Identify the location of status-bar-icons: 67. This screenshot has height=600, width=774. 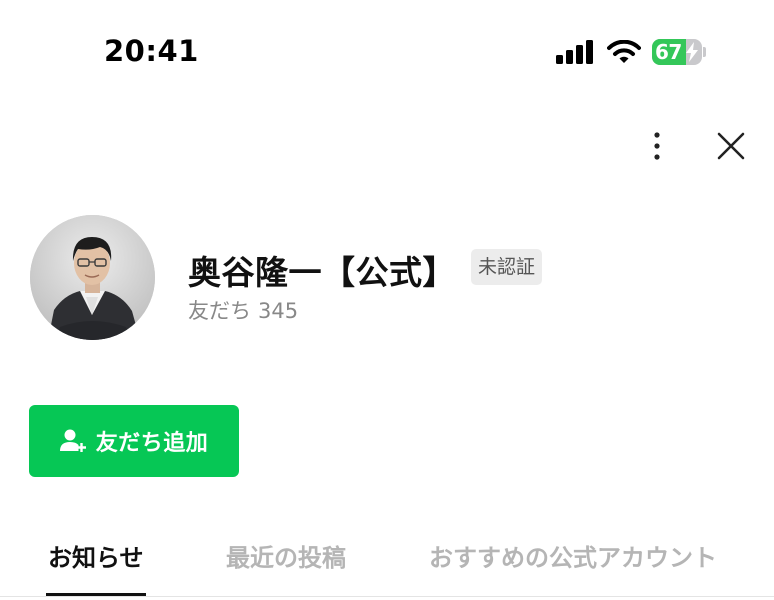
(631, 52).